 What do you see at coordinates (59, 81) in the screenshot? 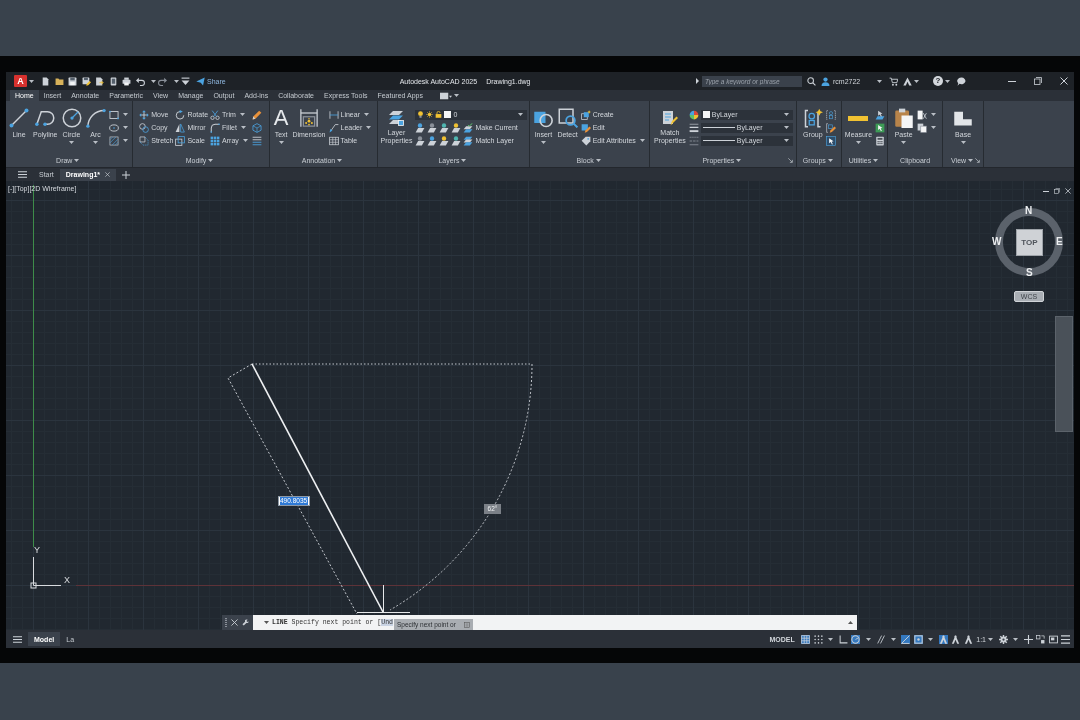
I see `folder-icon` at bounding box center [59, 81].